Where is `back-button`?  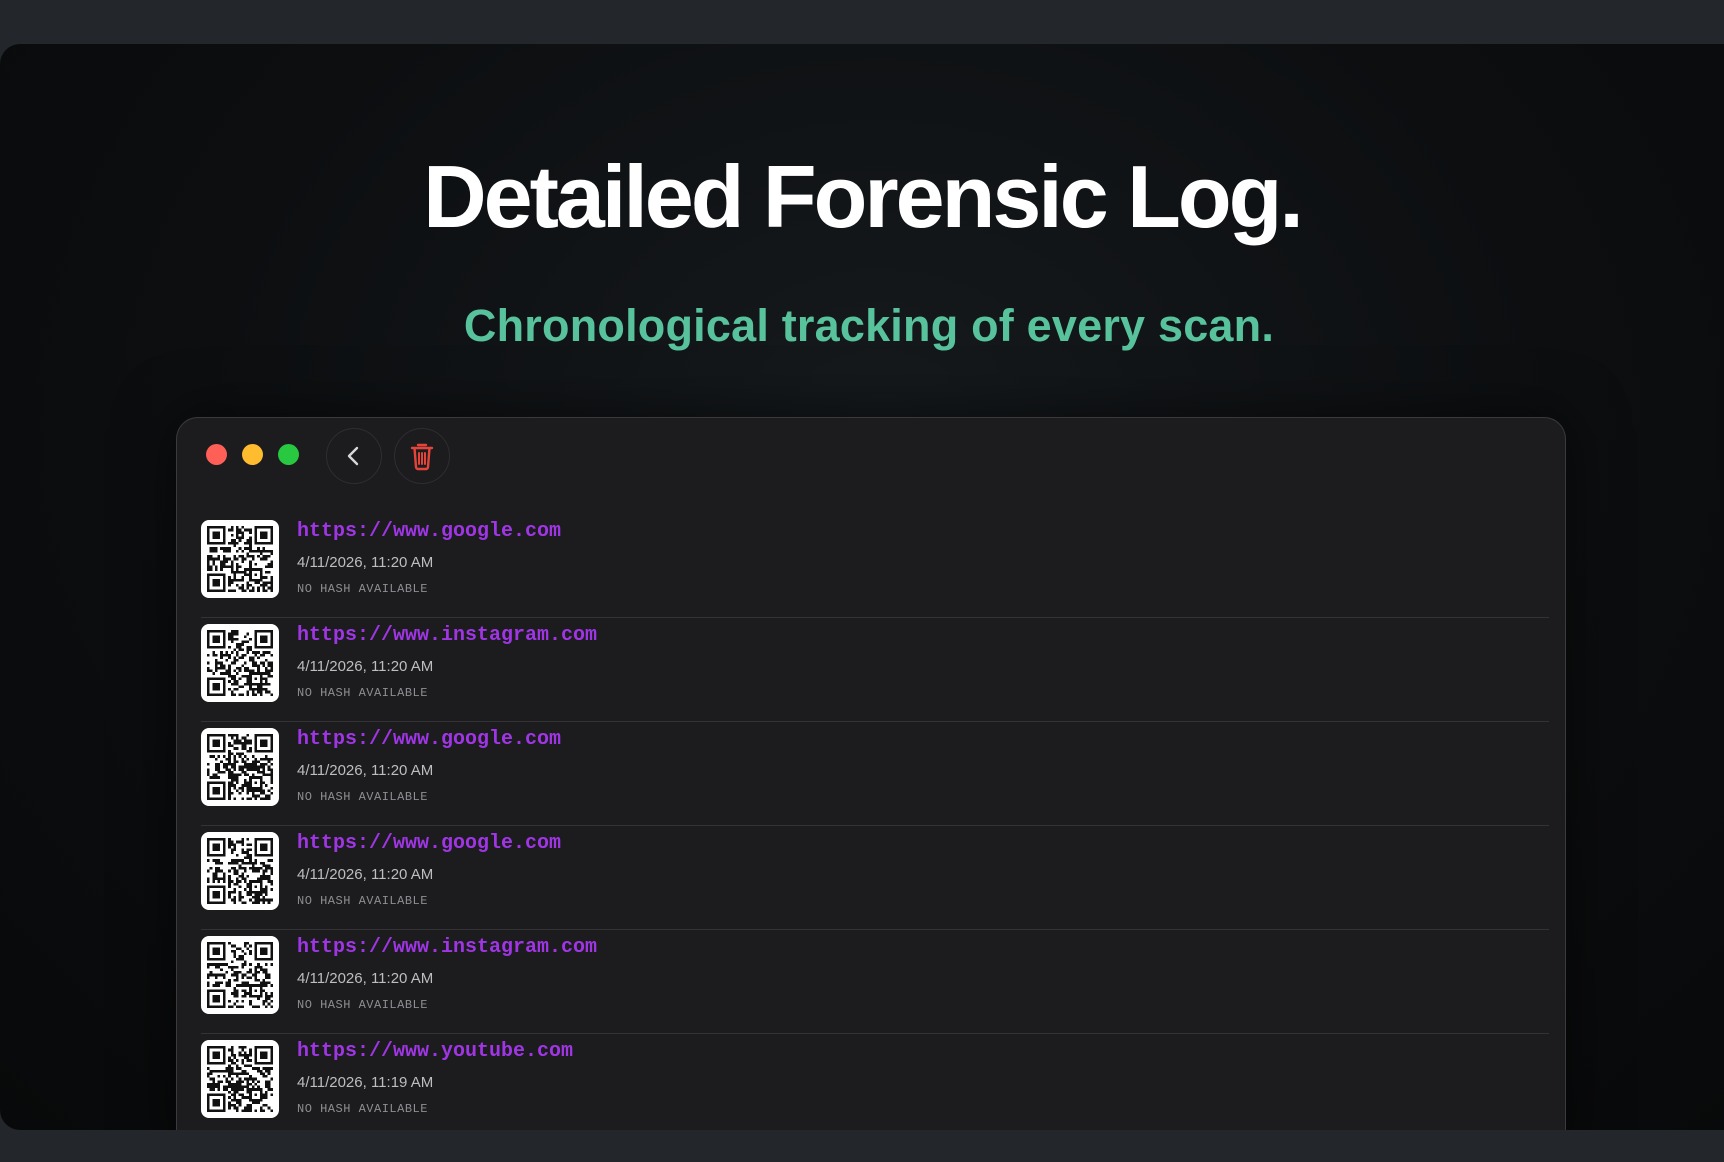 back-button is located at coordinates (354, 456).